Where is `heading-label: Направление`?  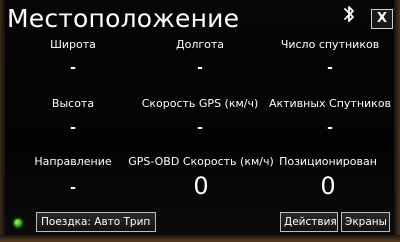 heading-label: Направление is located at coordinates (73, 161).